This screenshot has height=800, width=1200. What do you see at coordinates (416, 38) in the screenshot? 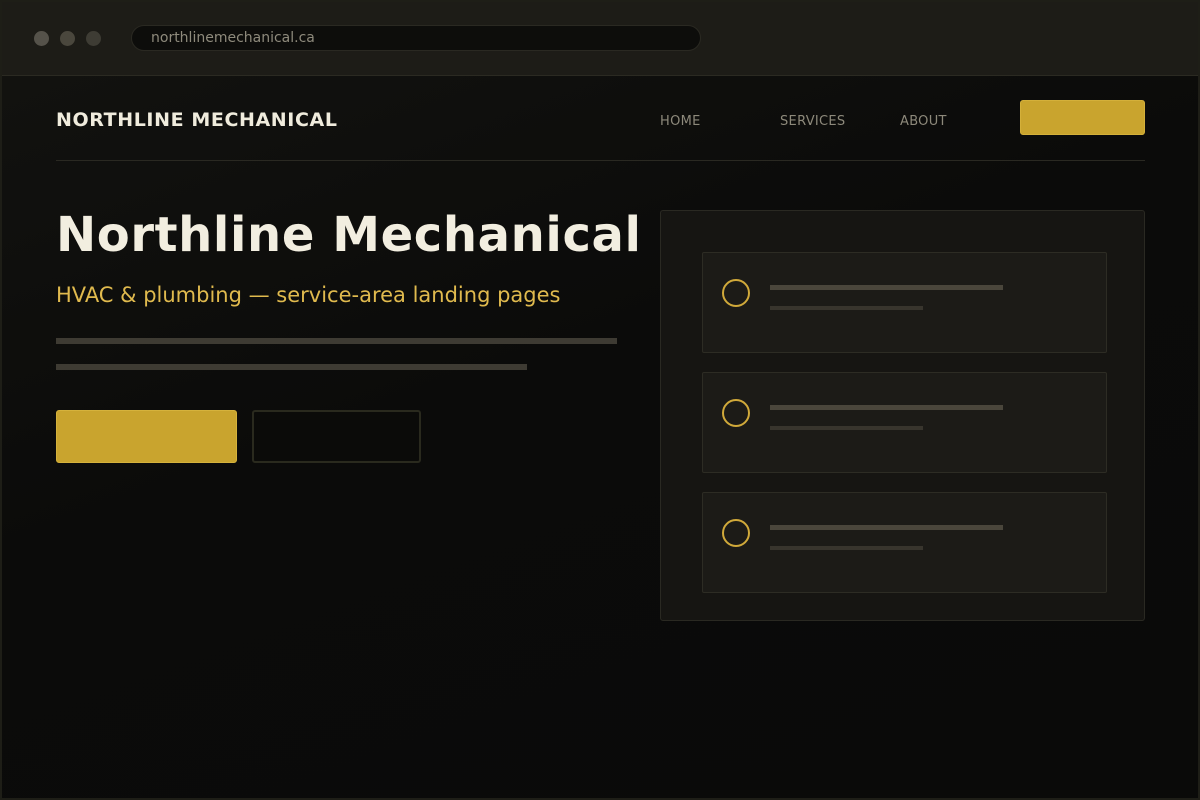
I see `address-bar: northlinemechanical.ca` at bounding box center [416, 38].